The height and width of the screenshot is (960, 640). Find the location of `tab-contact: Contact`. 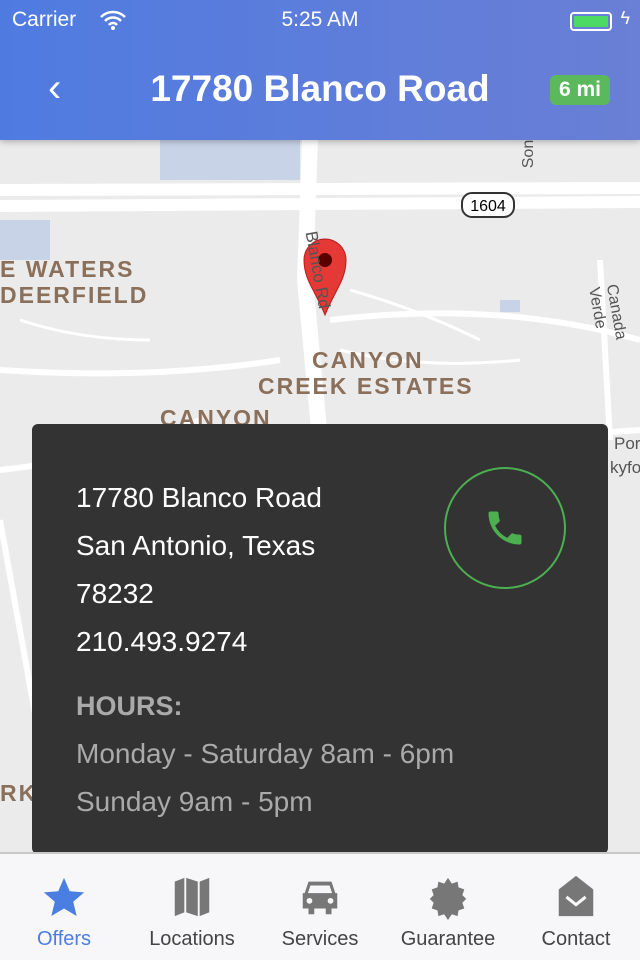

tab-contact: Contact is located at coordinates (576, 907).